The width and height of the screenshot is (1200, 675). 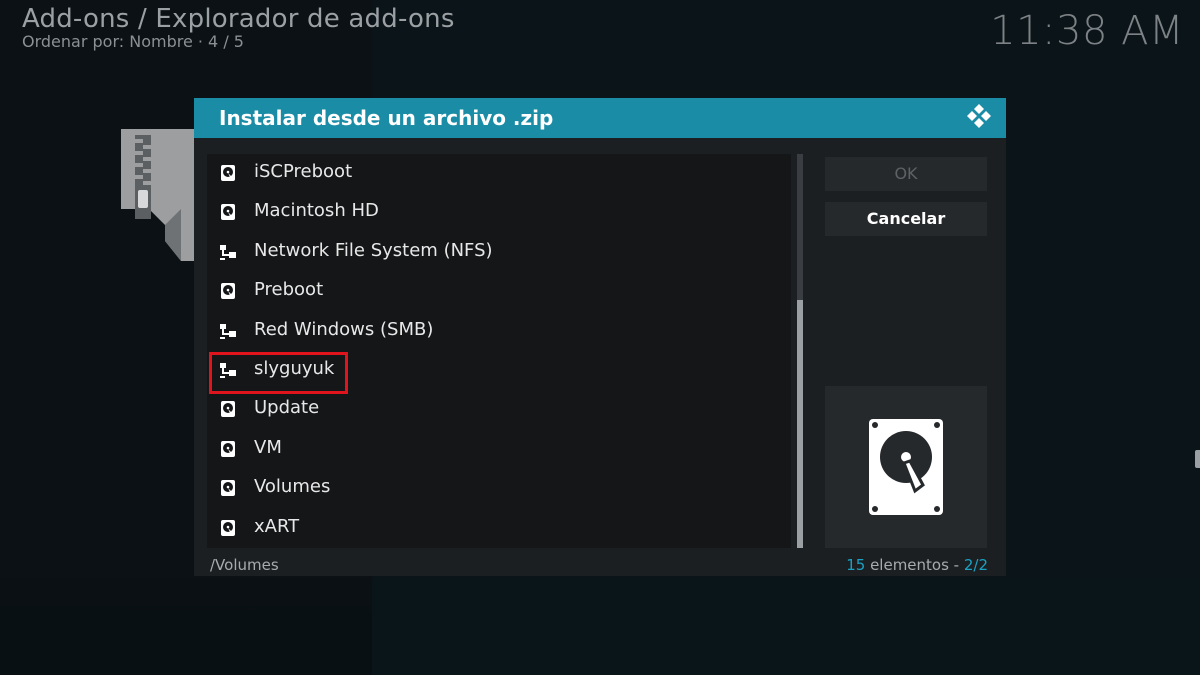 I want to click on item-count: 15 elementos - 2/2, so click(x=917, y=565).